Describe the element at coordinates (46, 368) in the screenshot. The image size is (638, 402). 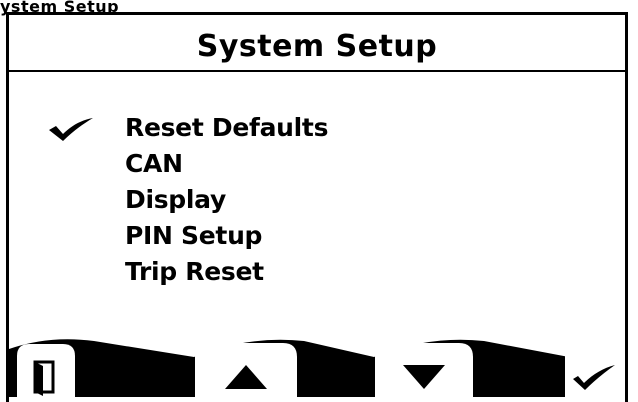
I see `softkey-exit-button` at that location.